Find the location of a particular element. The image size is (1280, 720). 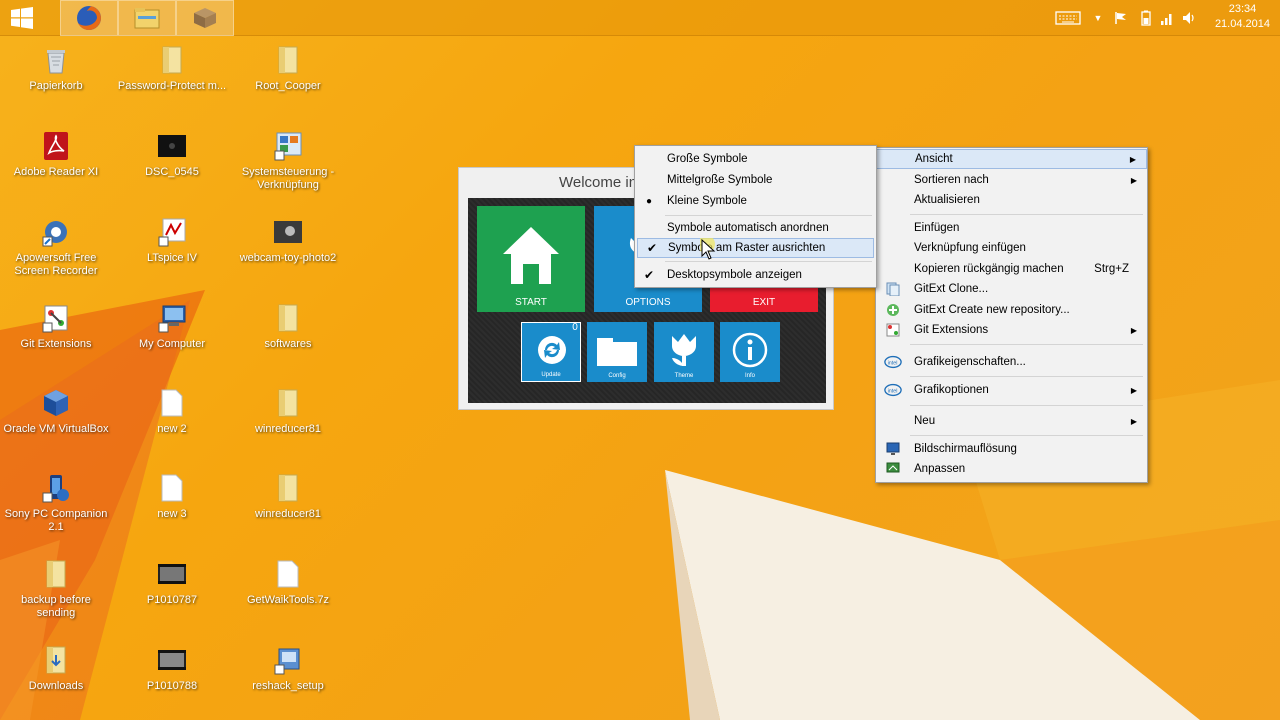

menu-item-grafikoptionen: intel Grafikoptionen ▶ is located at coordinates (1011, 390).